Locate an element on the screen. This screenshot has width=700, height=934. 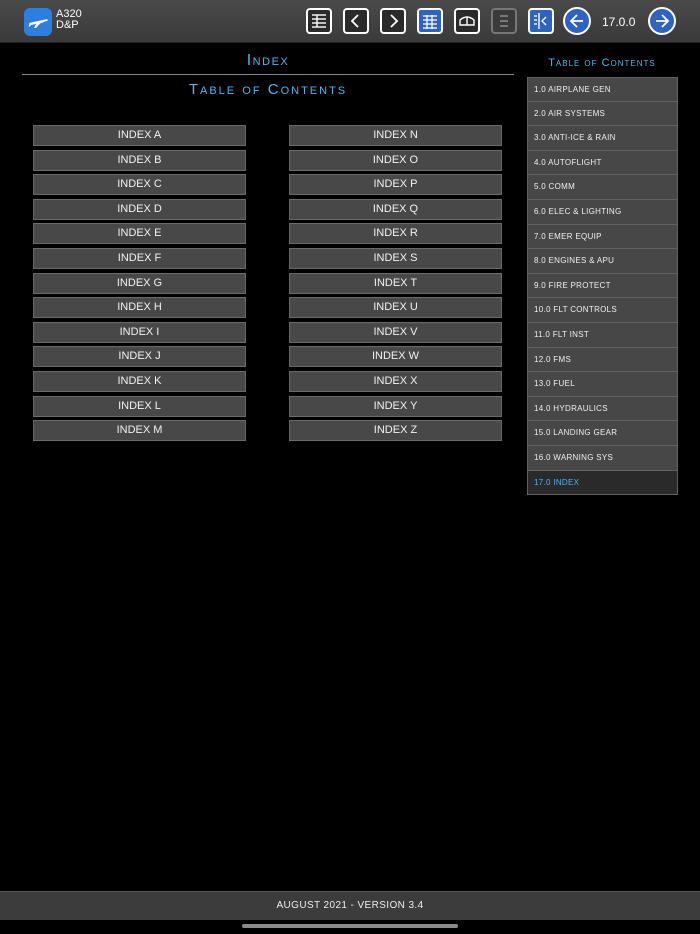
index-v-button: INDEX V is located at coordinates (395, 332).